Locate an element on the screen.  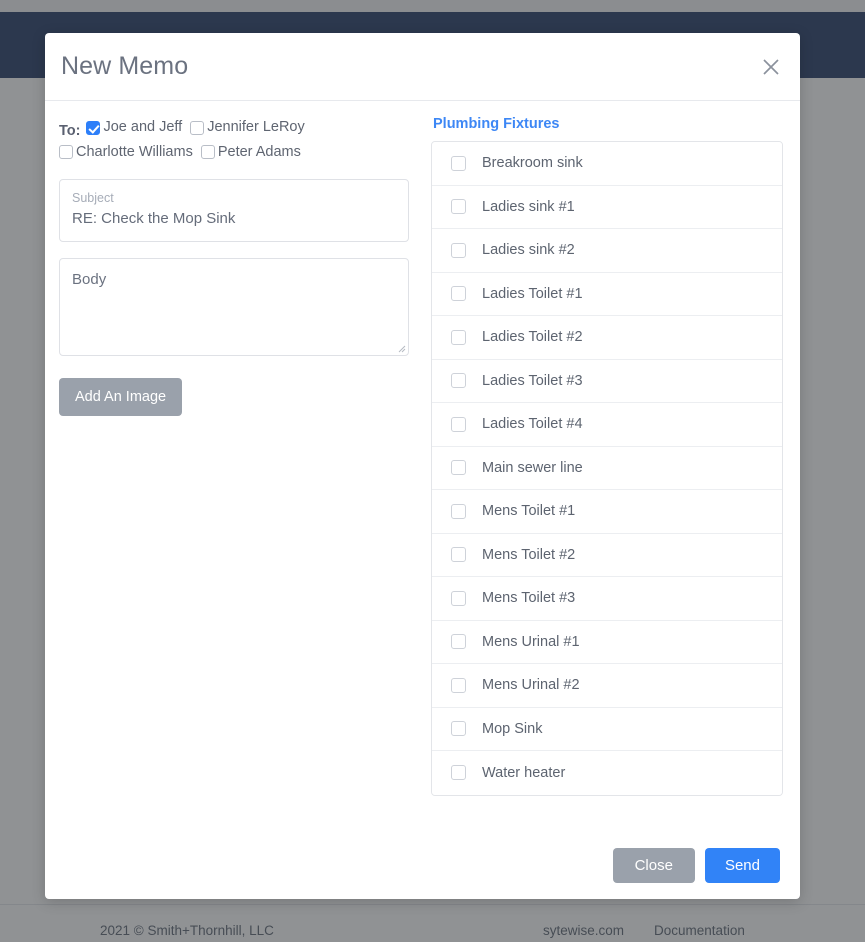
fixture-label: Ladies sink #1 is located at coordinates (528, 206).